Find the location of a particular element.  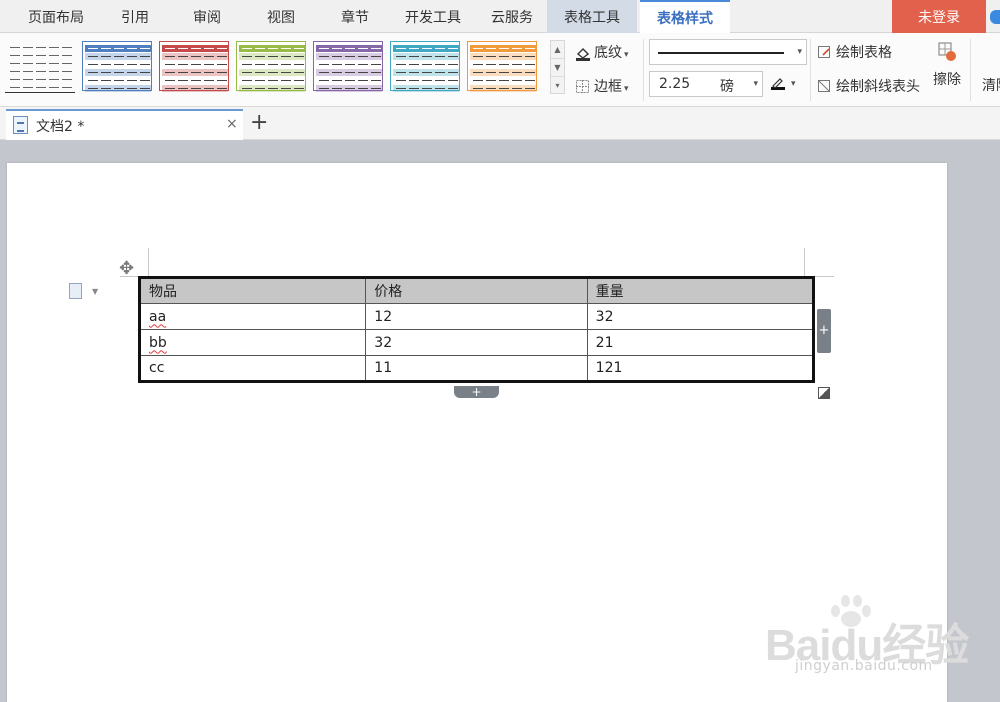

document-icon is located at coordinates (20, 125).